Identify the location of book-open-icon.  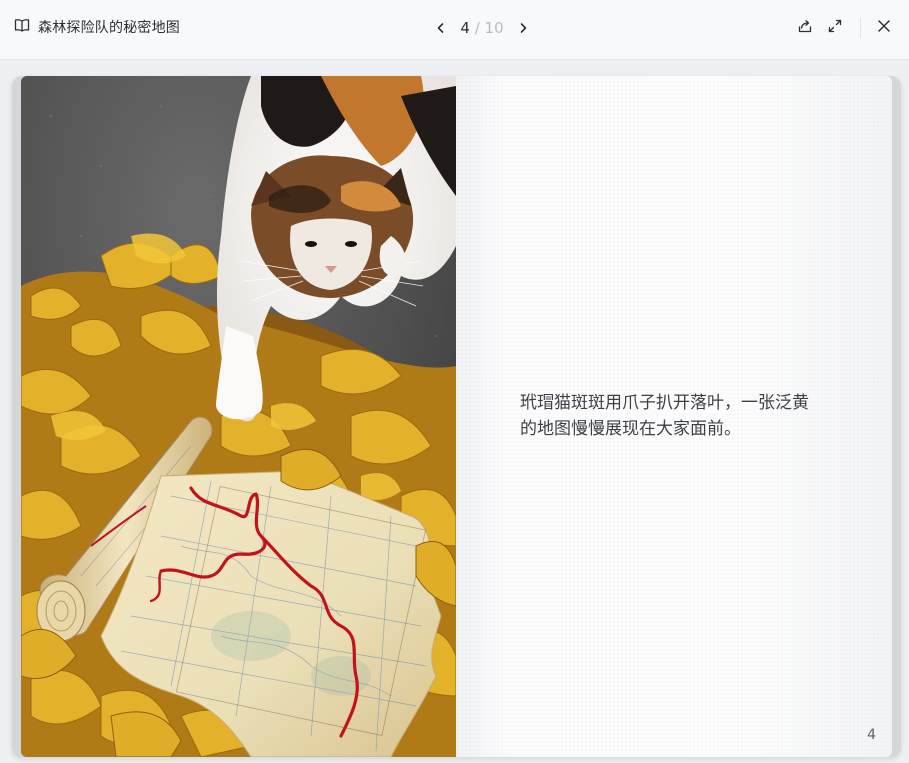
(22, 27).